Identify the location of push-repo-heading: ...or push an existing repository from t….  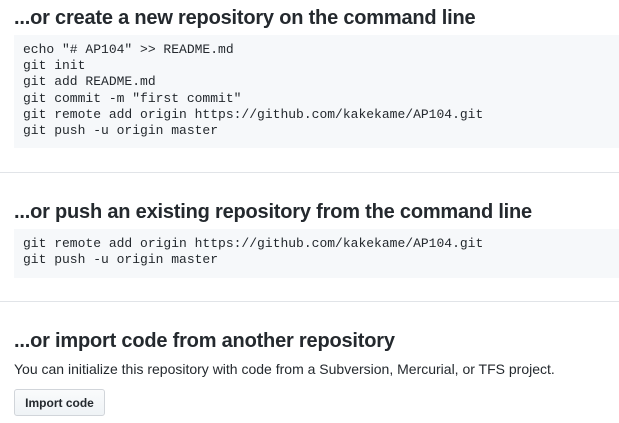
(273, 212).